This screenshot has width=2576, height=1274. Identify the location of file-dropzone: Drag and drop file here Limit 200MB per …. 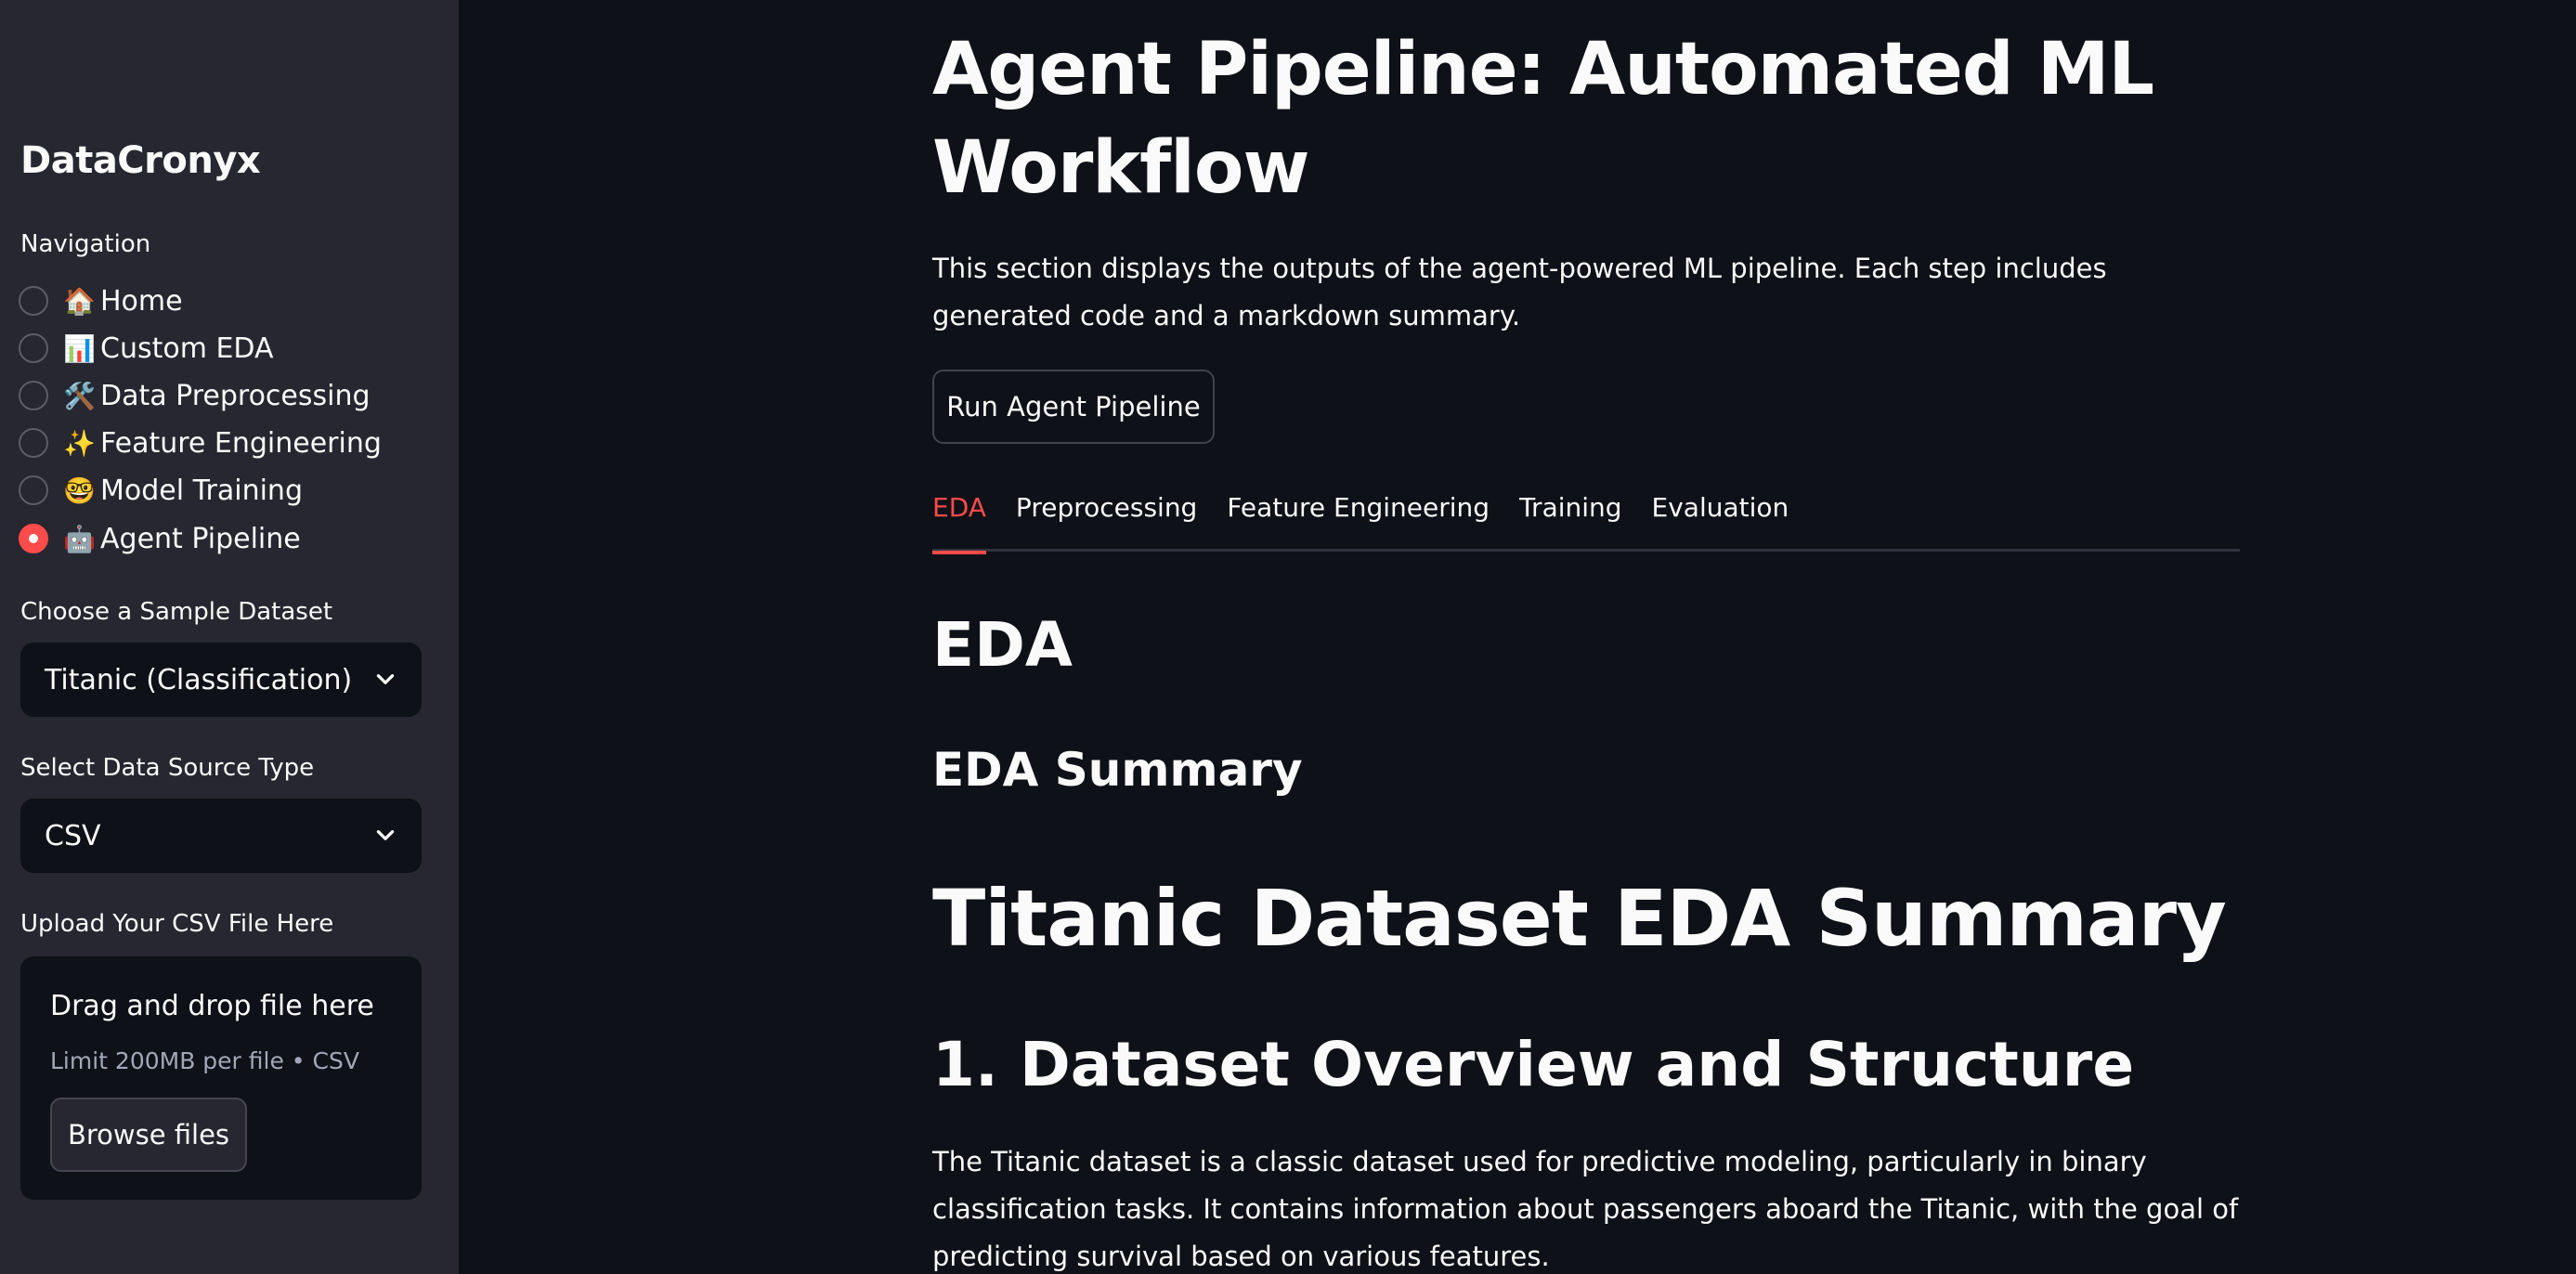
(221, 1078).